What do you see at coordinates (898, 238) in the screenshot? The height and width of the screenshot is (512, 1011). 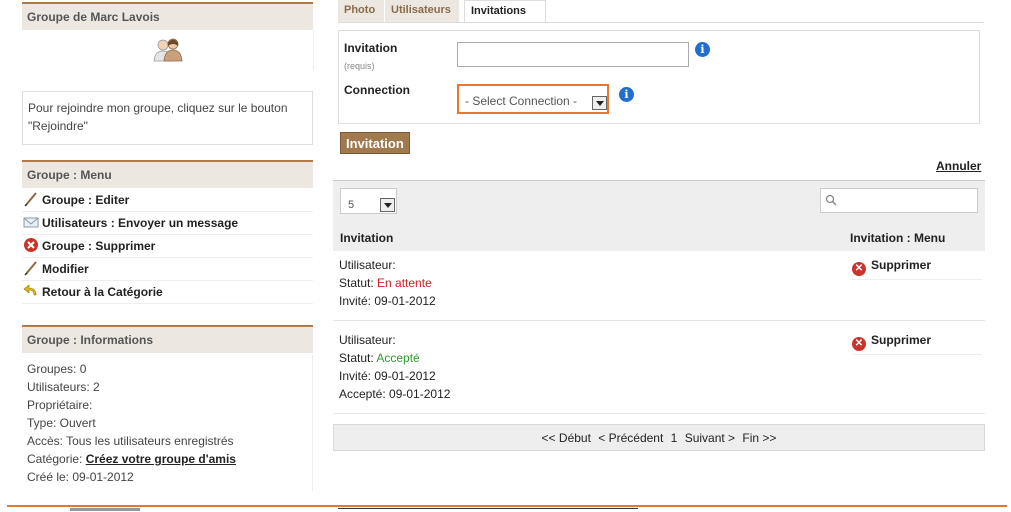 I see `column-header-menu: Invitation : Menu` at bounding box center [898, 238].